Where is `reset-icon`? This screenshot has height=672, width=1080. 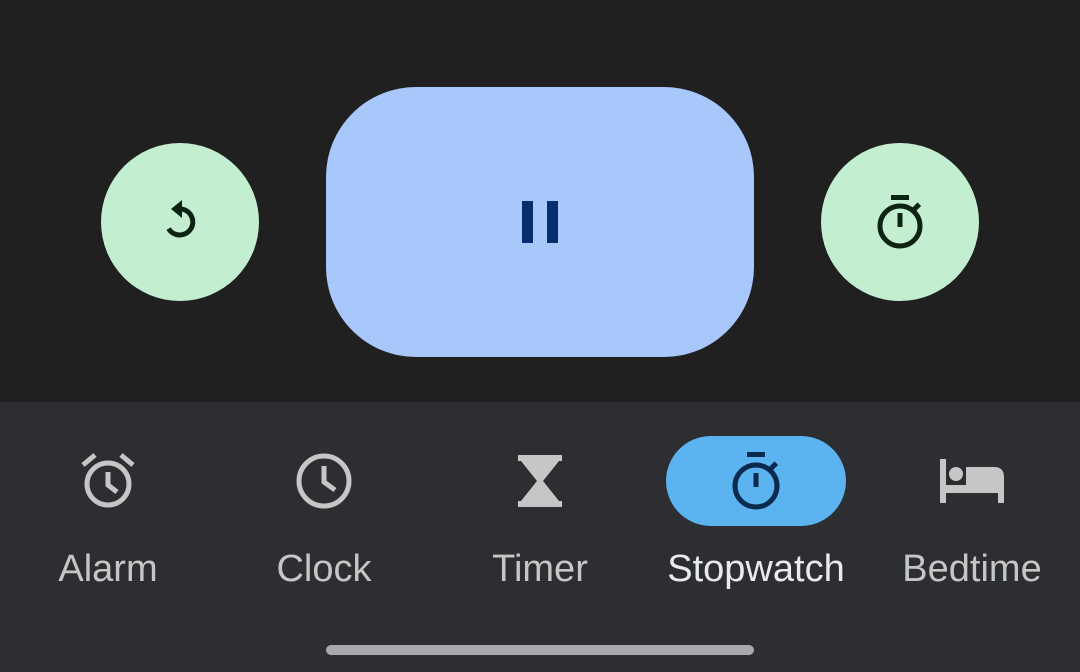 reset-icon is located at coordinates (180, 222).